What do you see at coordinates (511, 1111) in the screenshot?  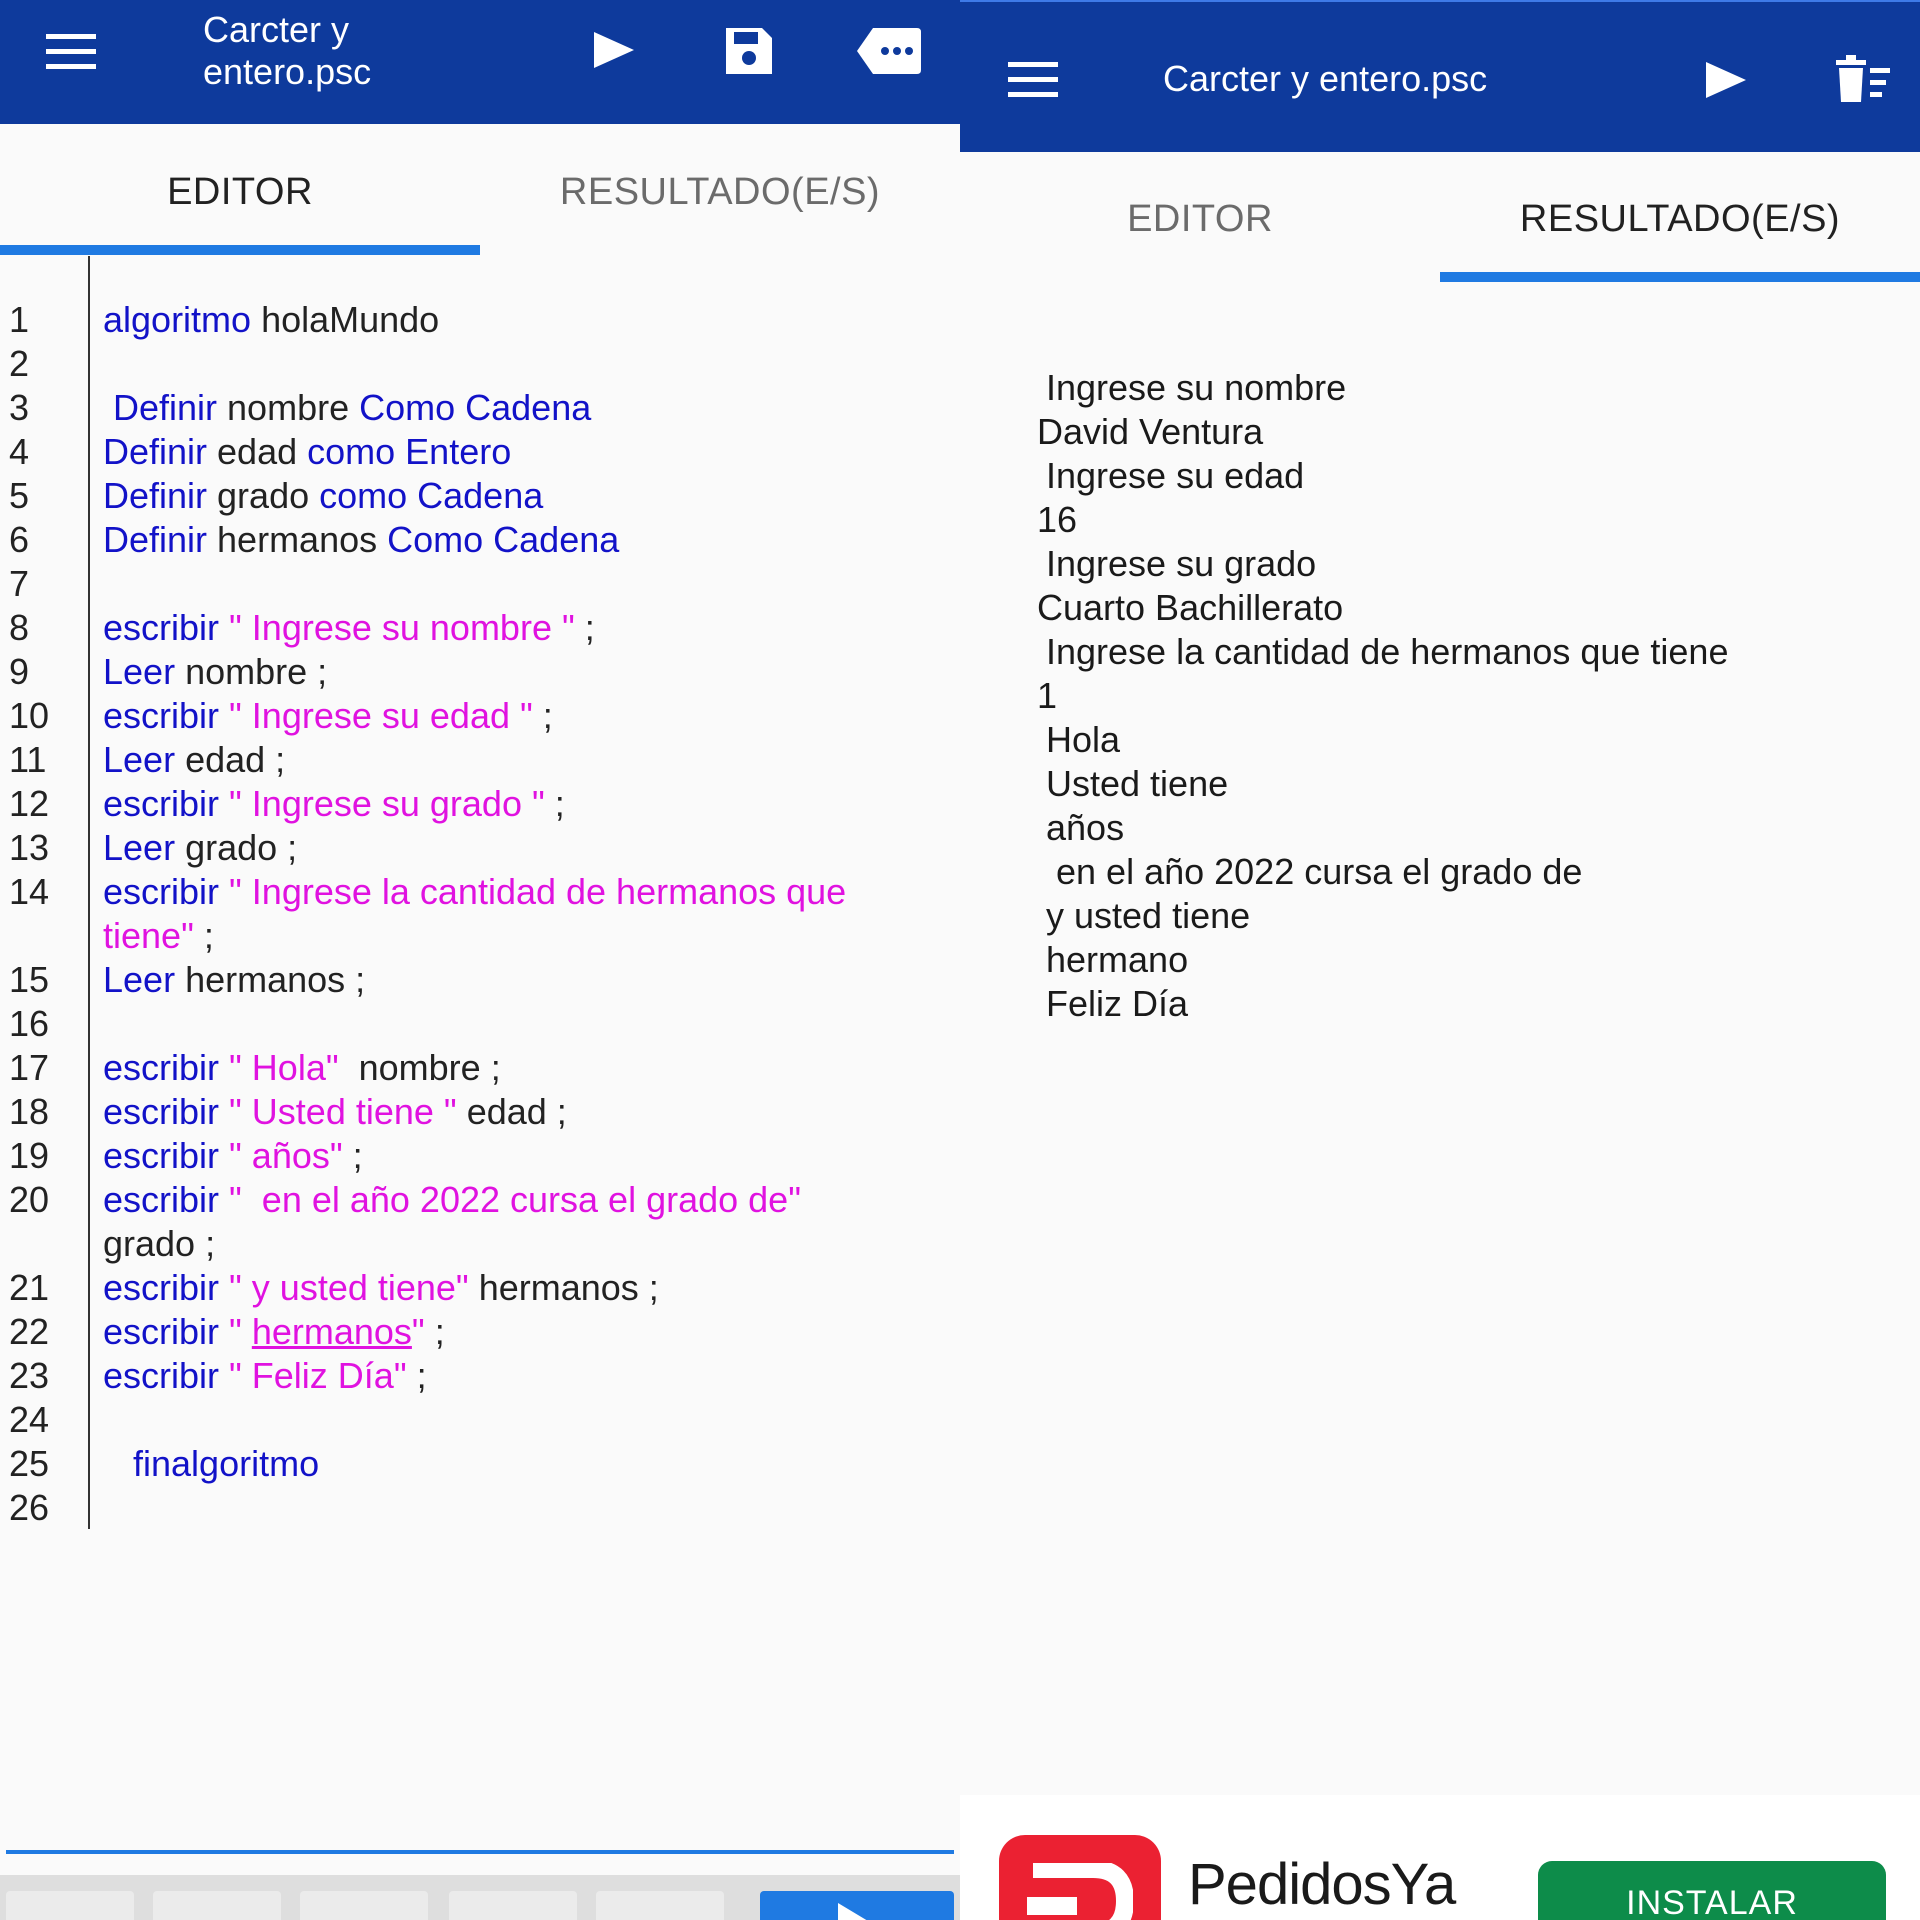 I see `plain-token: edad ;` at bounding box center [511, 1111].